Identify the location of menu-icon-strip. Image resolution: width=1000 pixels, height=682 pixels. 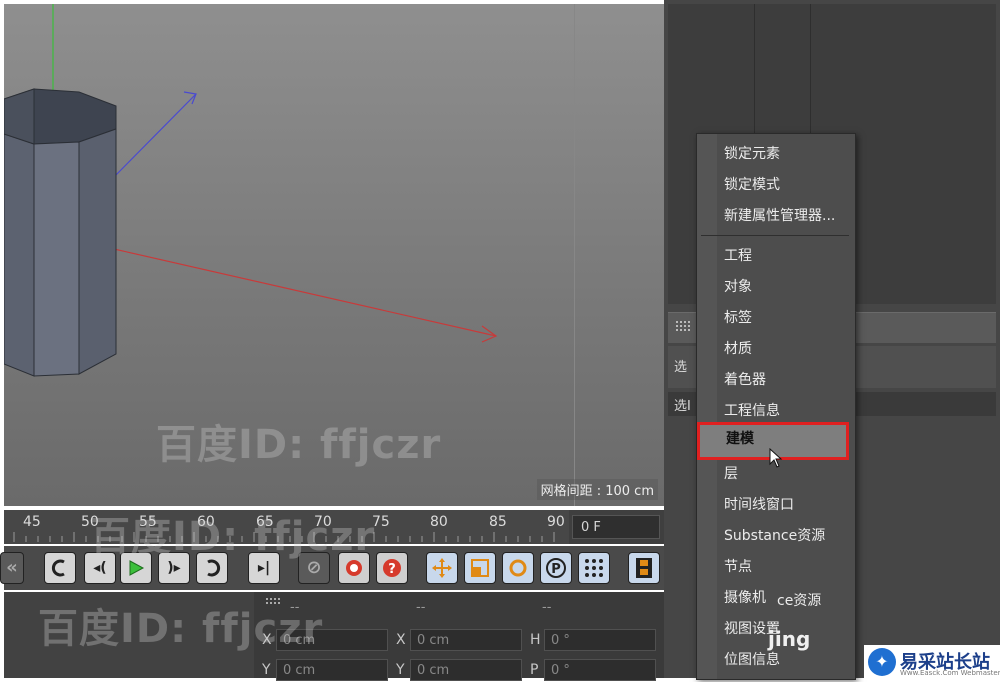
(707, 406).